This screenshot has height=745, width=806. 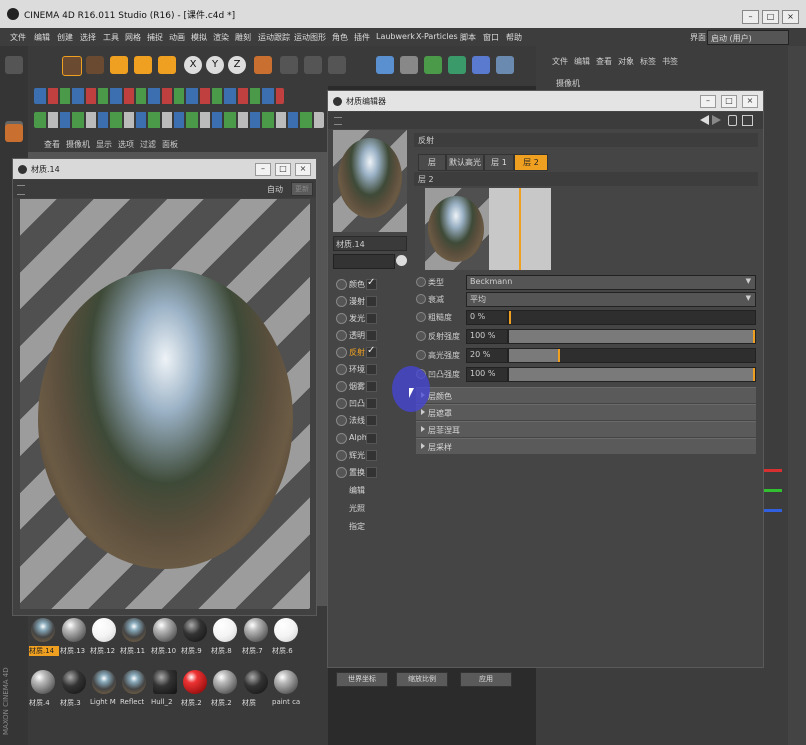 What do you see at coordinates (237, 65) in the screenshot?
I see `z-axis-icon: Z` at bounding box center [237, 65].